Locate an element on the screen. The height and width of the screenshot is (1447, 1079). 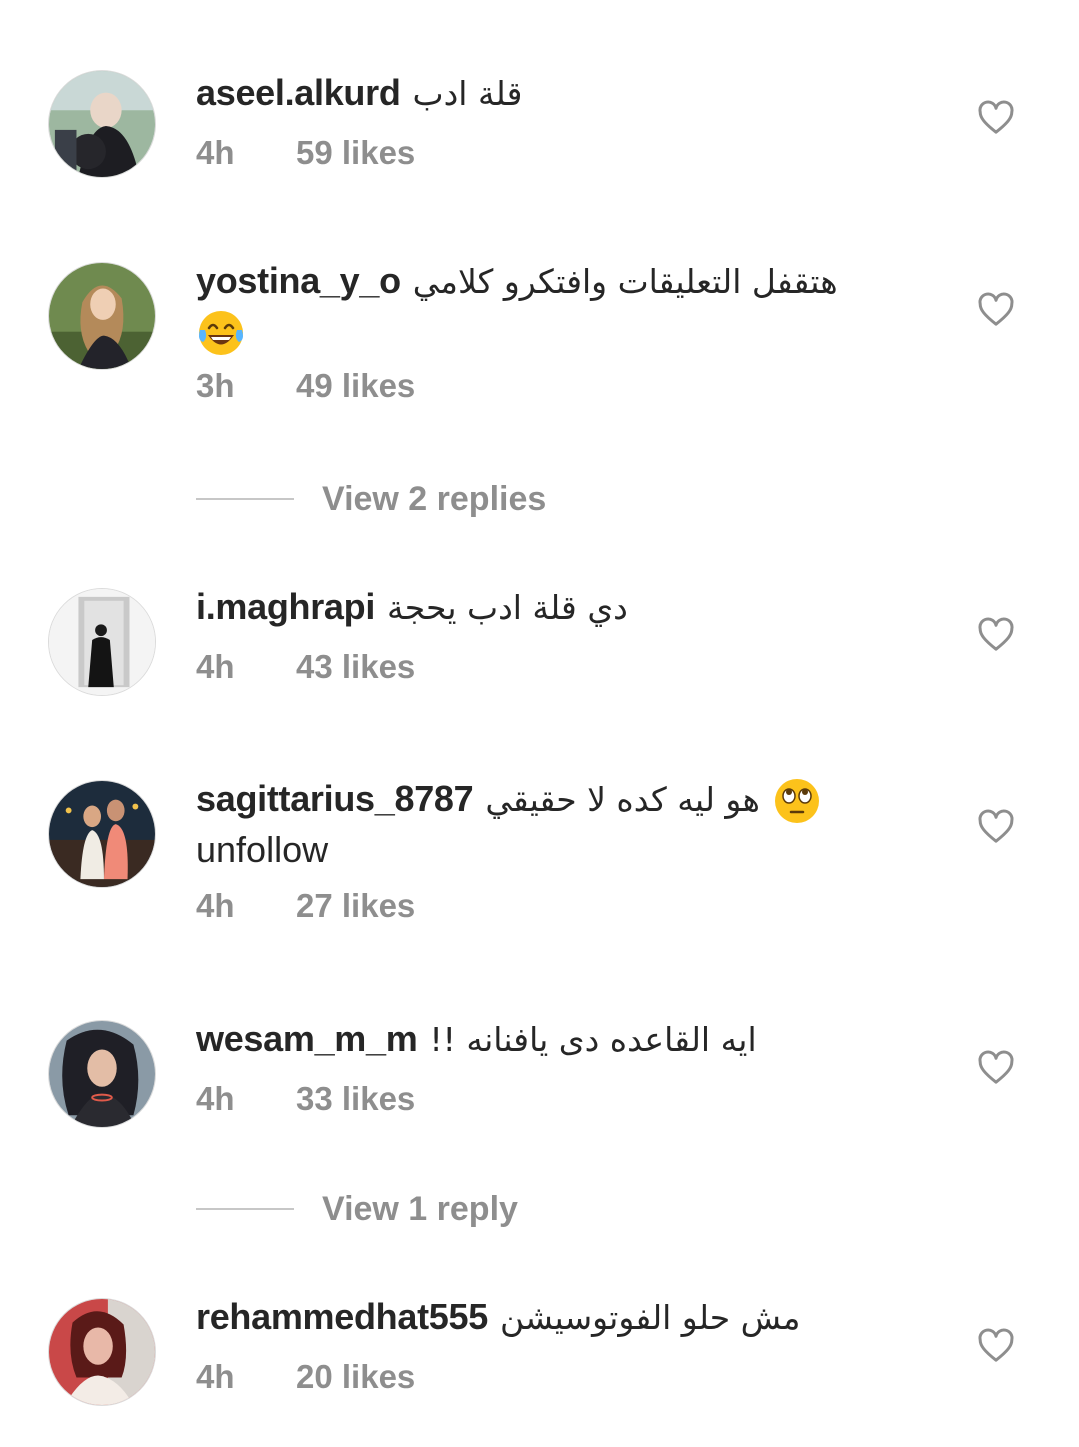
tears-of-joy-emoji is located at coordinates (221, 333).